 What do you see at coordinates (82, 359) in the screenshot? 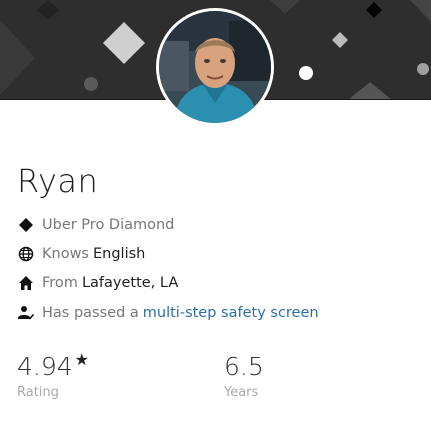
I see `star-icon: ★` at bounding box center [82, 359].